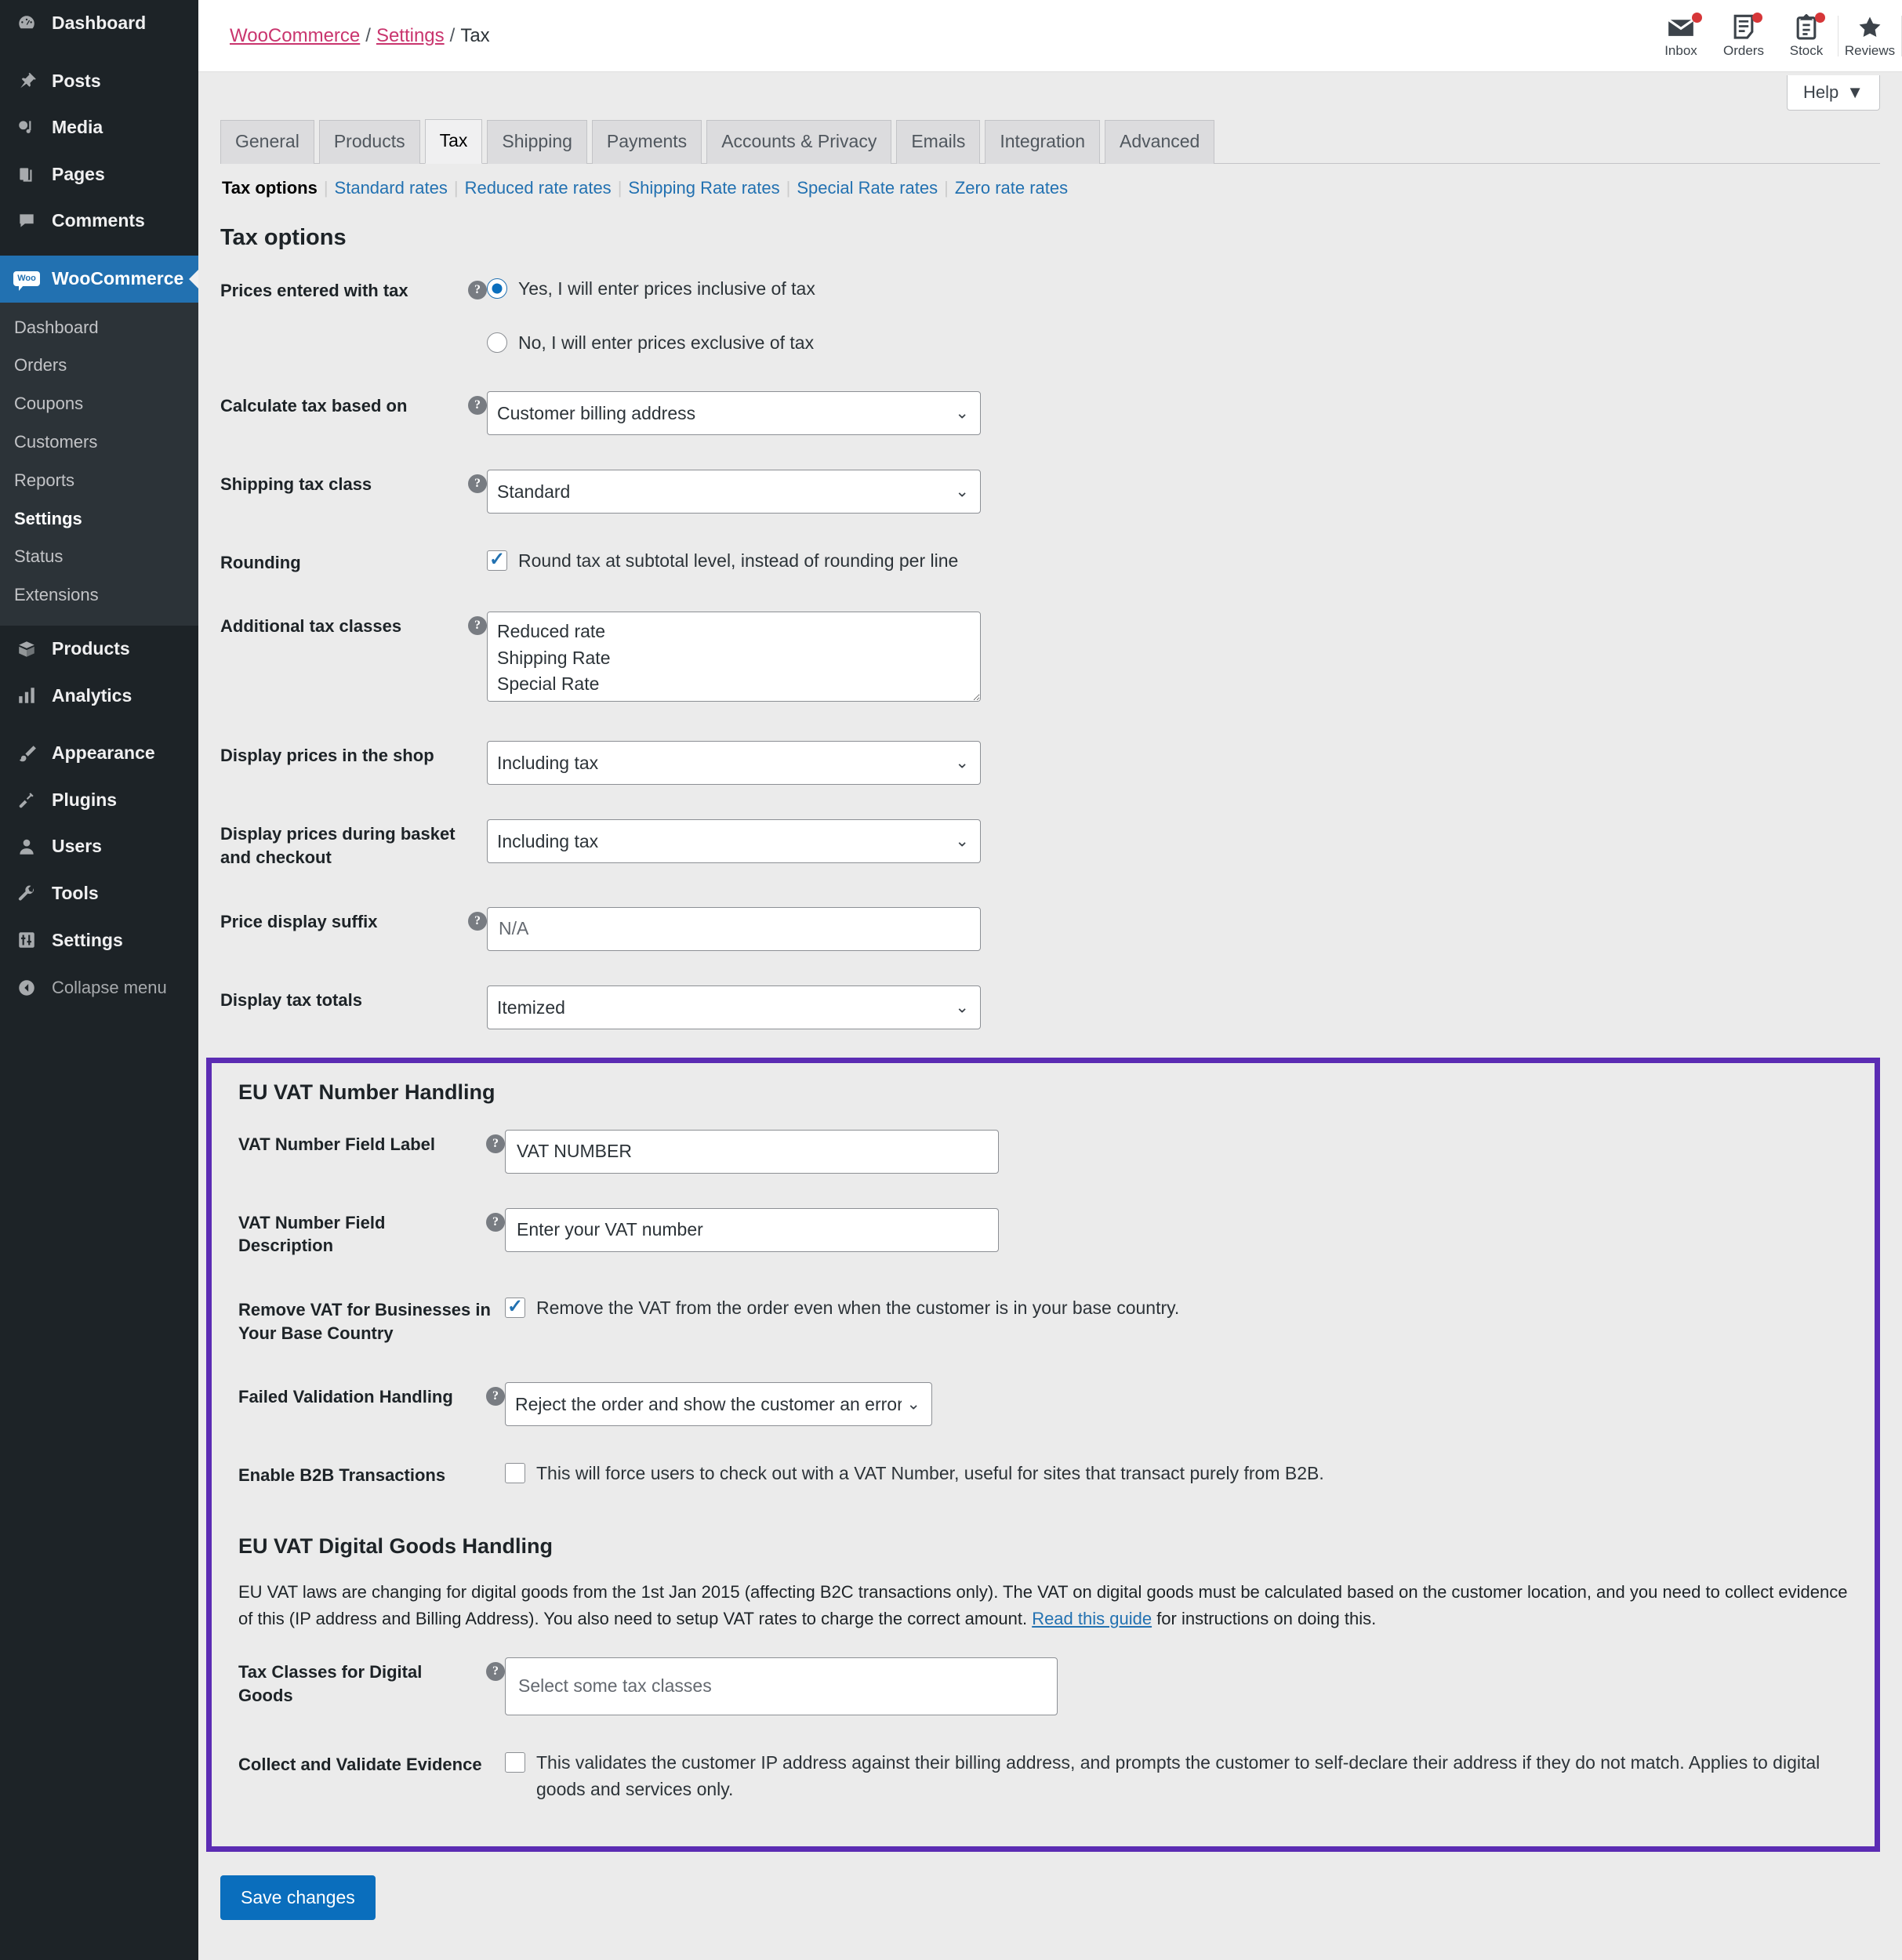 The width and height of the screenshot is (1902, 1960). I want to click on sidebar-subitem-reports: Reports, so click(99, 481).